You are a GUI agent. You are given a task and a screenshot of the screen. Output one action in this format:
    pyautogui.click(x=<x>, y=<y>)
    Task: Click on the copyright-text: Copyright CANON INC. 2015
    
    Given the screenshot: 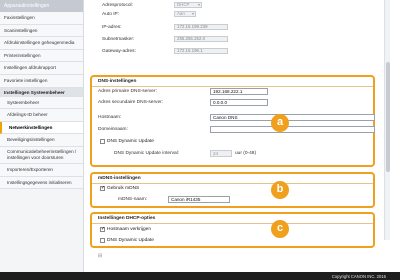 What is the action you would take?
    pyautogui.click(x=358, y=276)
    